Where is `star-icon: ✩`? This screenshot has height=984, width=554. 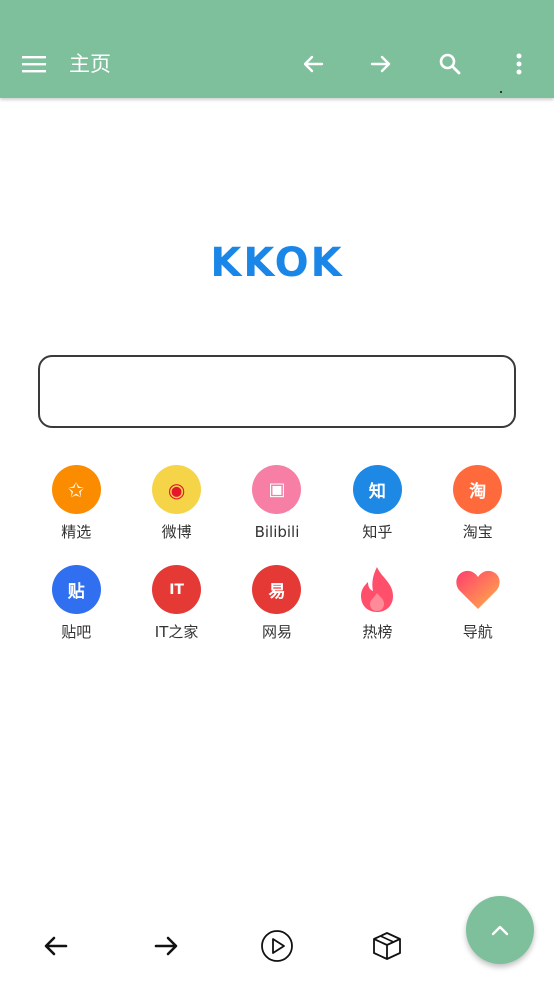
star-icon: ✩ is located at coordinates (76, 489).